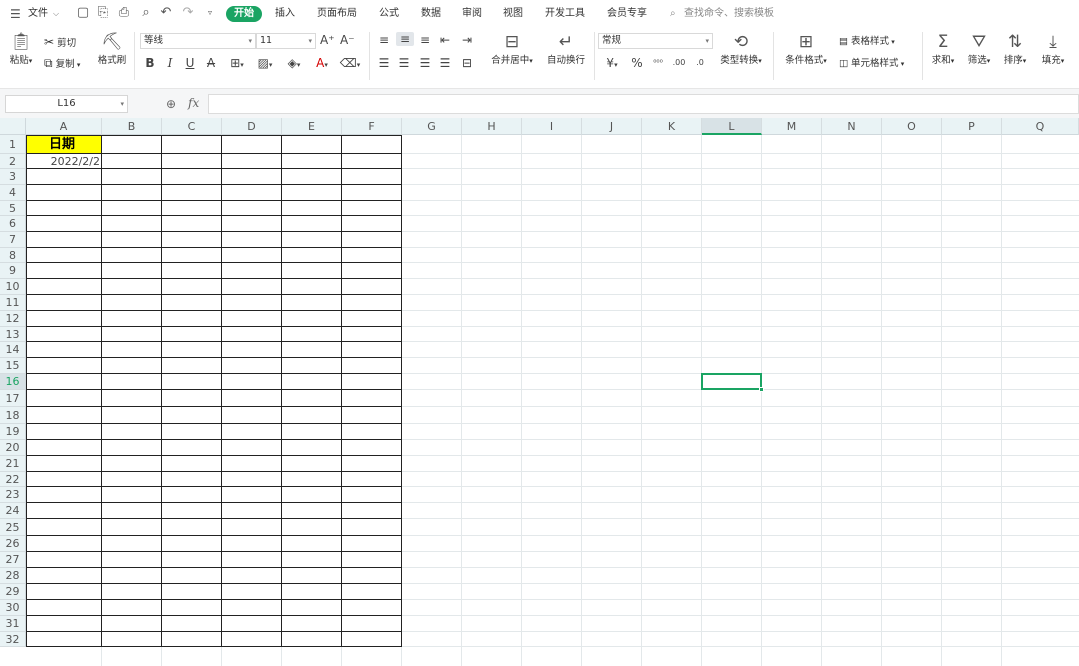 Image resolution: width=1079 pixels, height=666 pixels. I want to click on row-header-30: 30, so click(13, 608).